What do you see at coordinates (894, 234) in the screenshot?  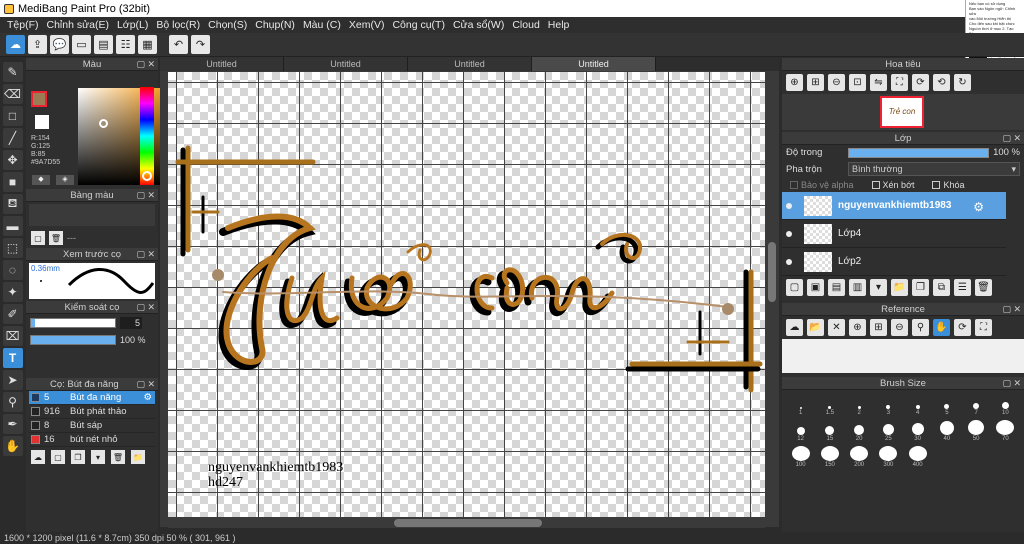 I see `layer-row: Lớp4` at bounding box center [894, 234].